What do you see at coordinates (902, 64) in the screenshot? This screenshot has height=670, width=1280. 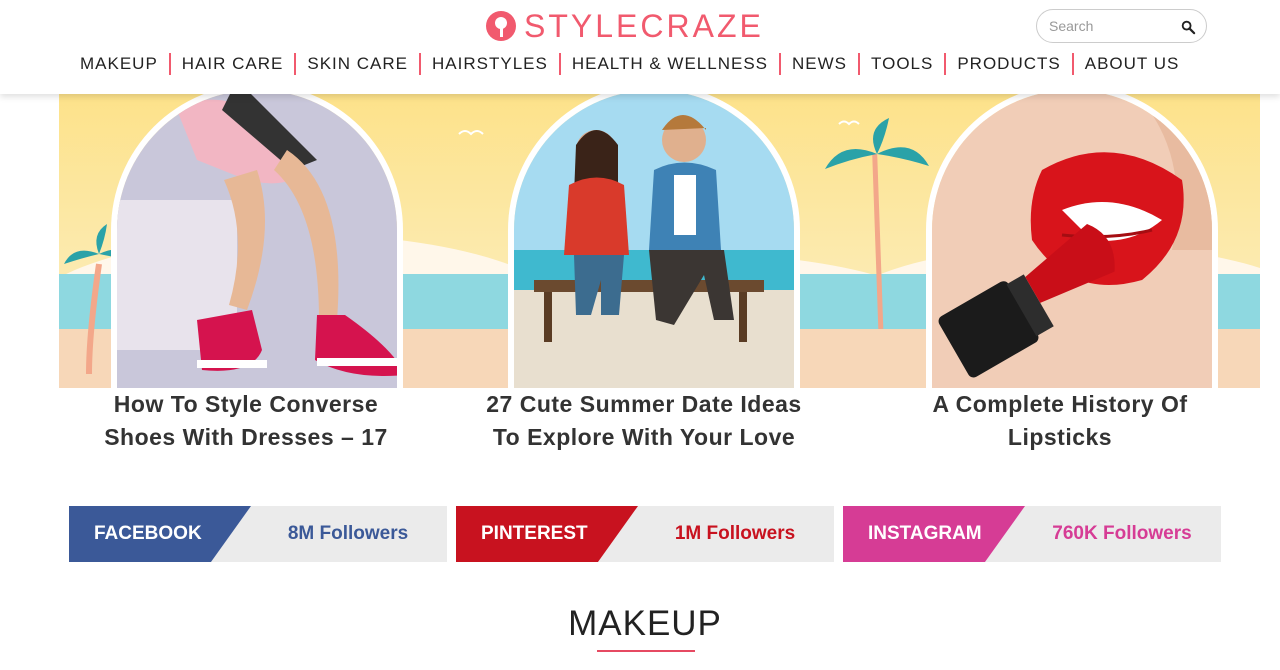 I see `nav-item-tools: TOOLS` at bounding box center [902, 64].